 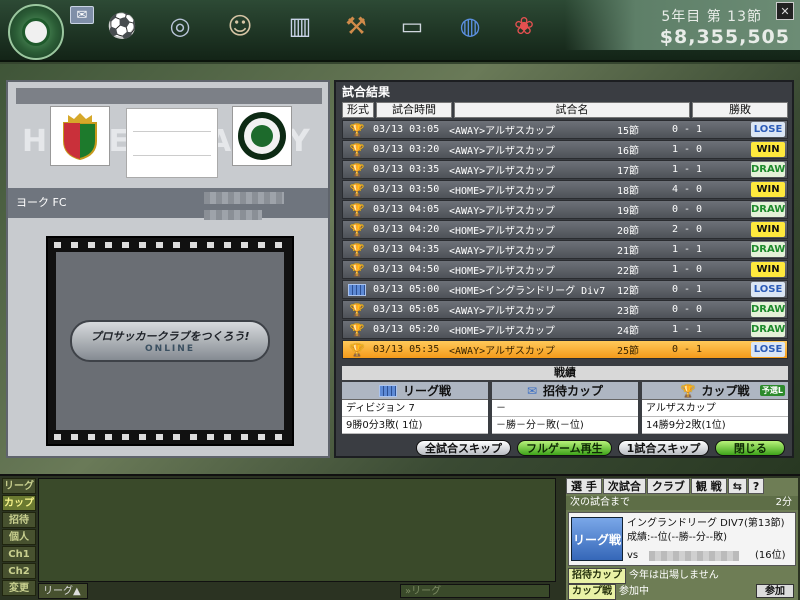 I want to click on match-round: 15節, so click(x=628, y=131).